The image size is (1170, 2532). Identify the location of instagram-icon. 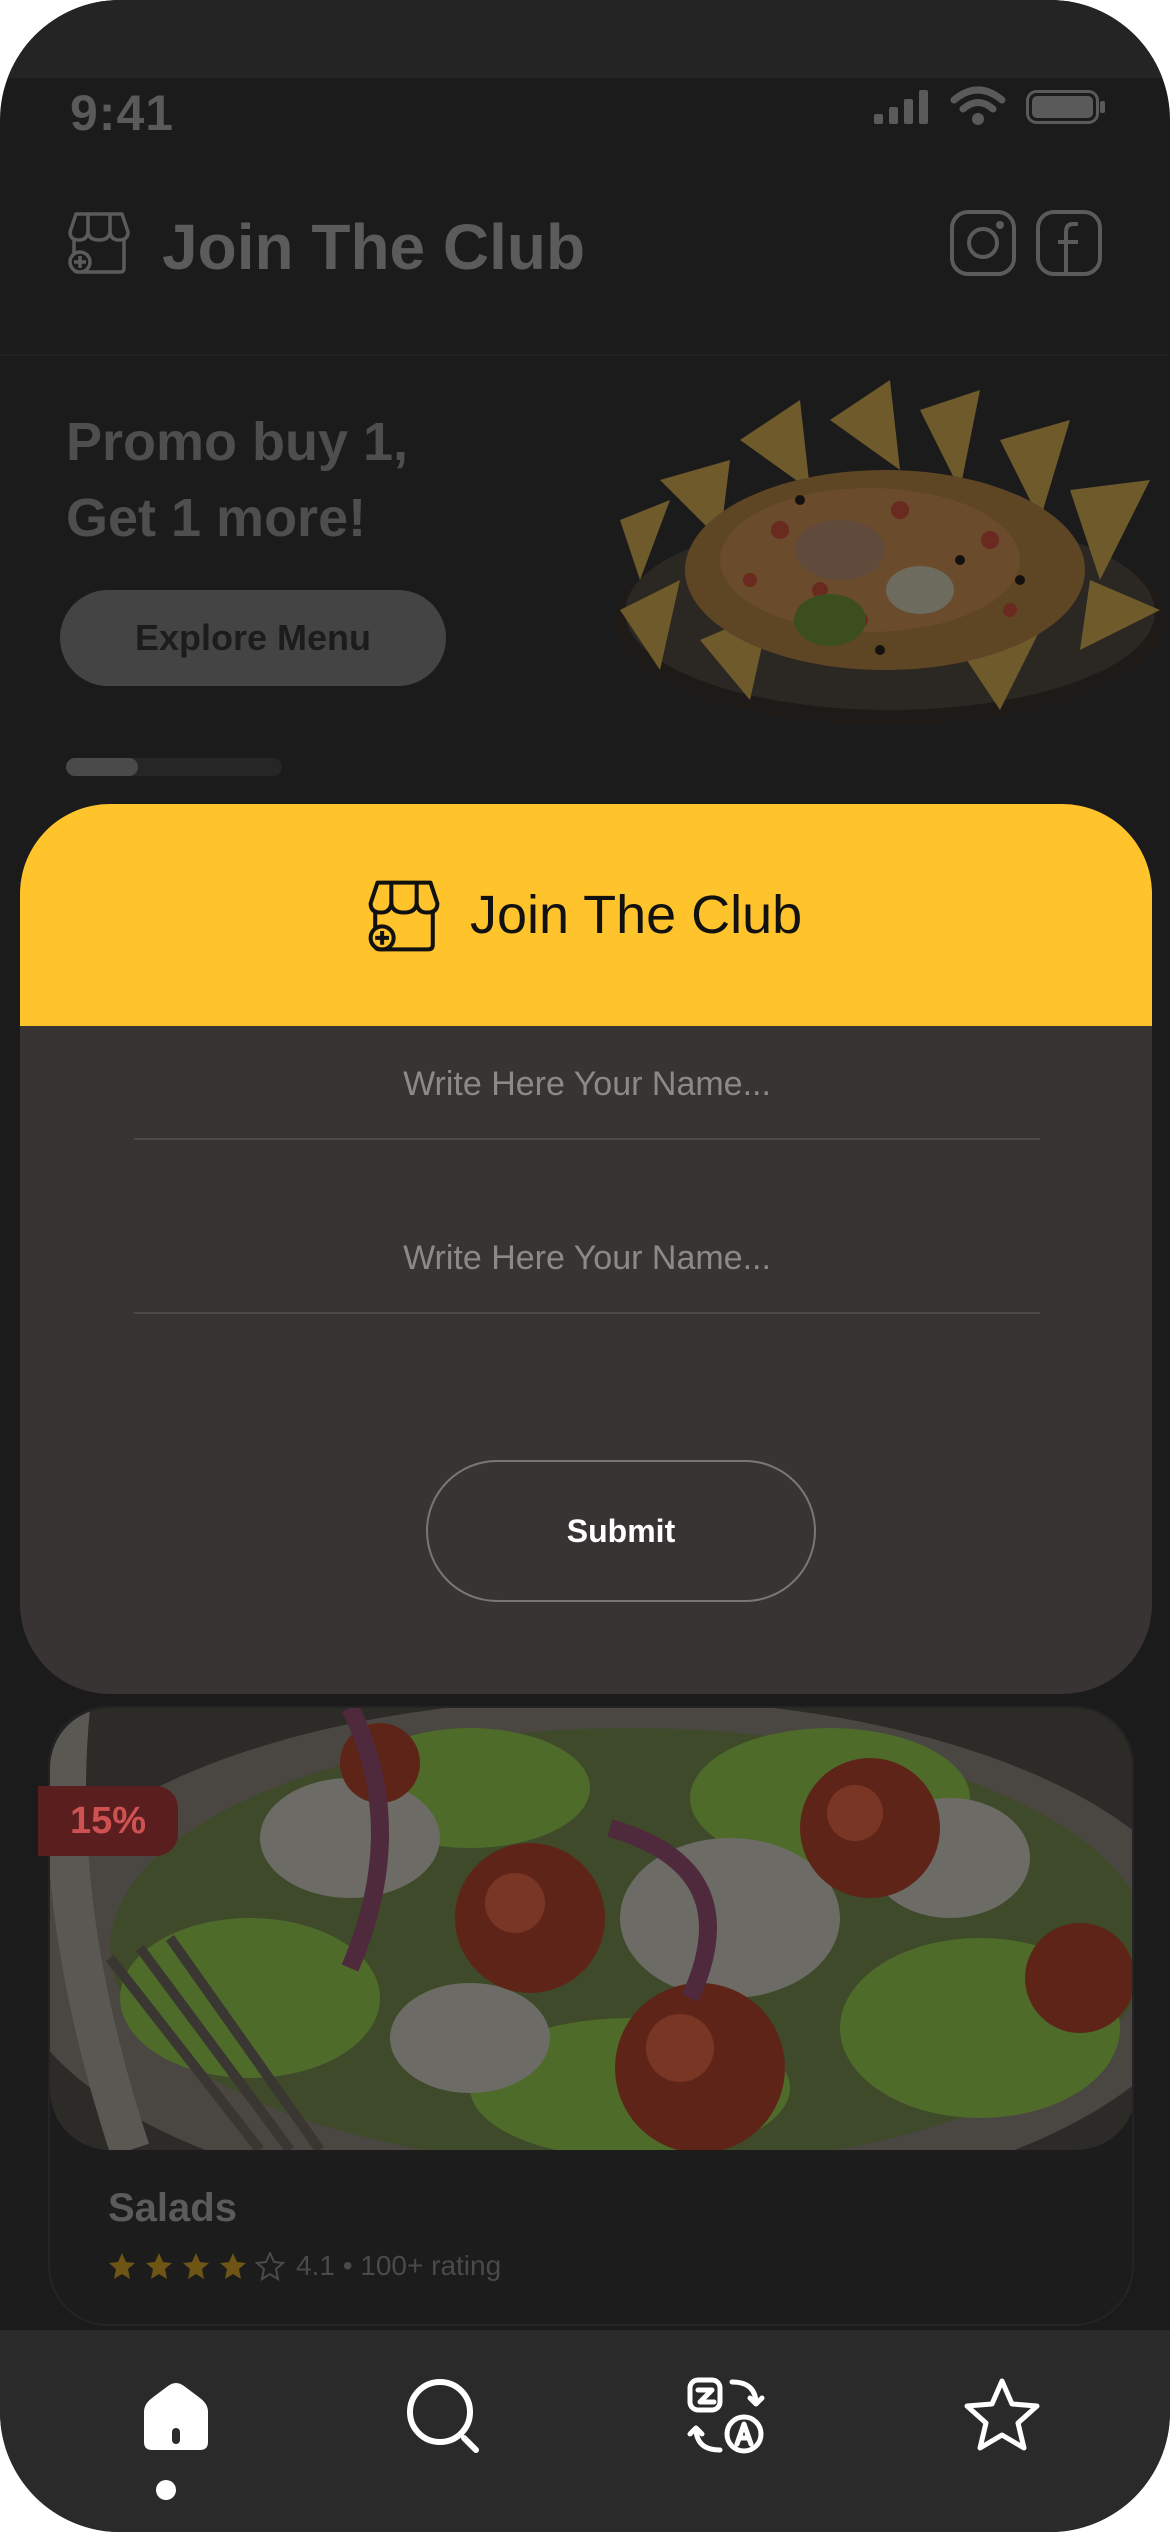
(983, 243).